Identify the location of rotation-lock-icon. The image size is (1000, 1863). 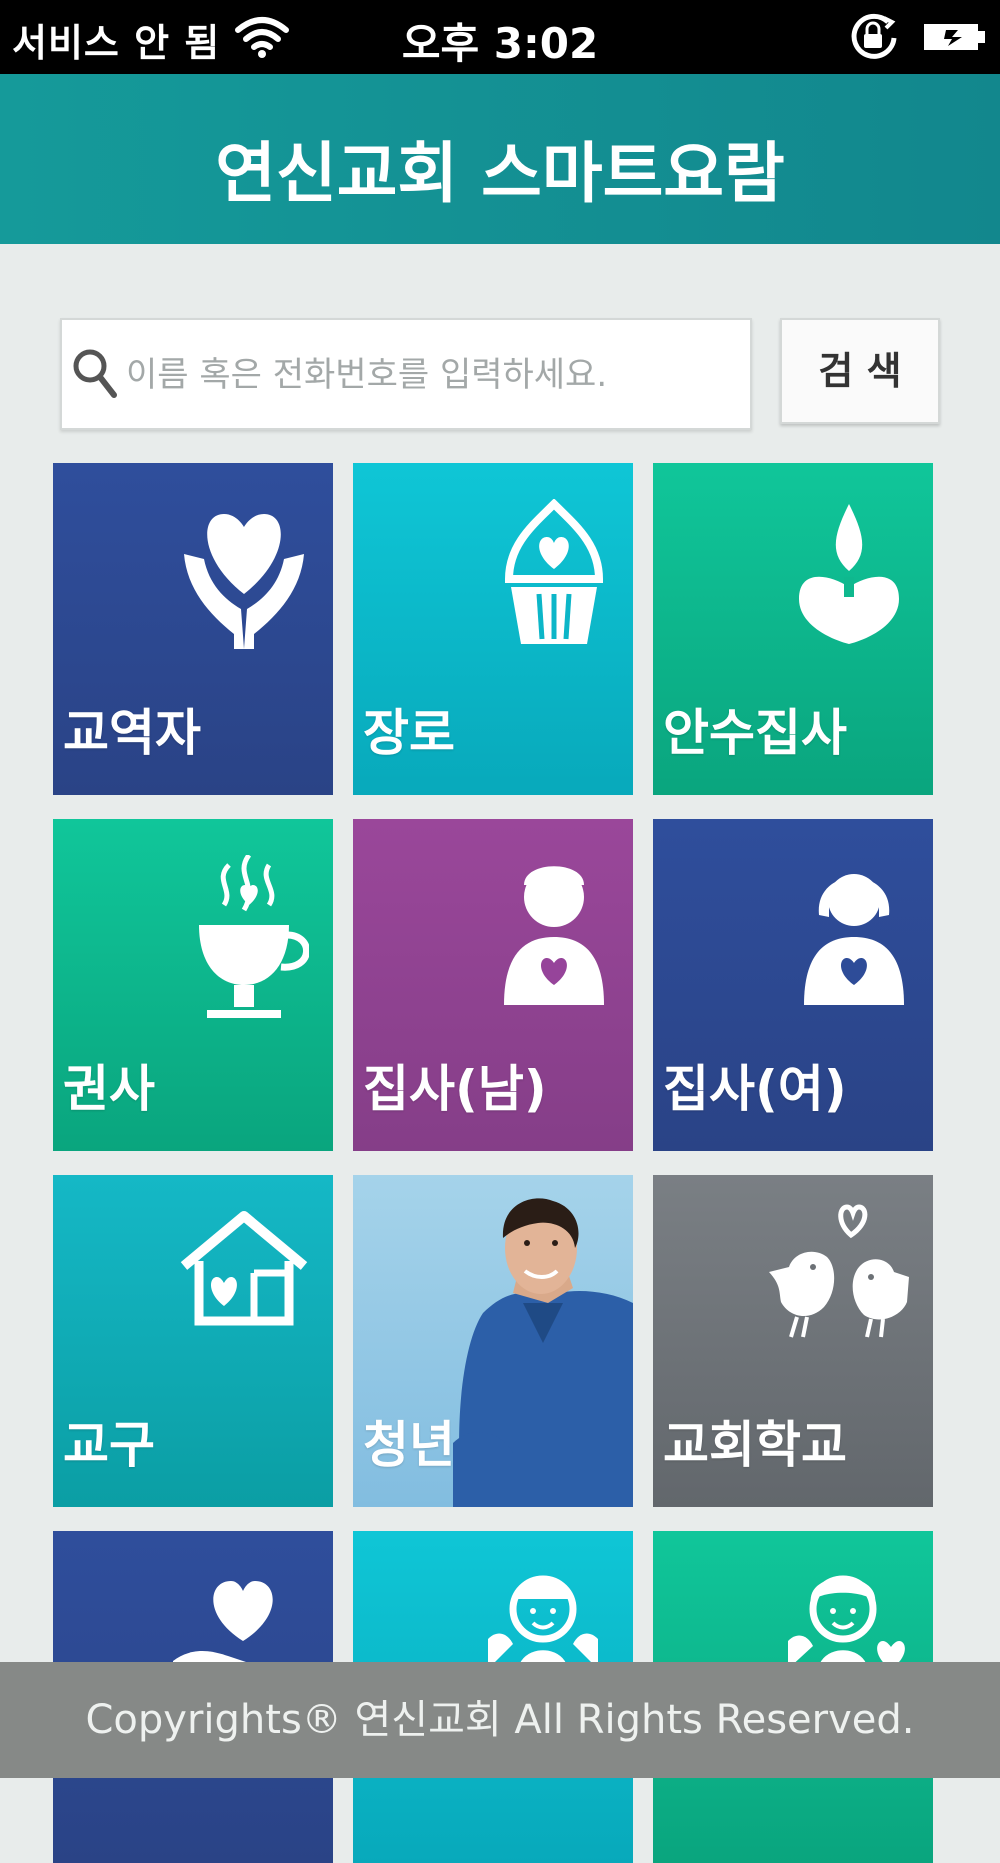
(874, 39).